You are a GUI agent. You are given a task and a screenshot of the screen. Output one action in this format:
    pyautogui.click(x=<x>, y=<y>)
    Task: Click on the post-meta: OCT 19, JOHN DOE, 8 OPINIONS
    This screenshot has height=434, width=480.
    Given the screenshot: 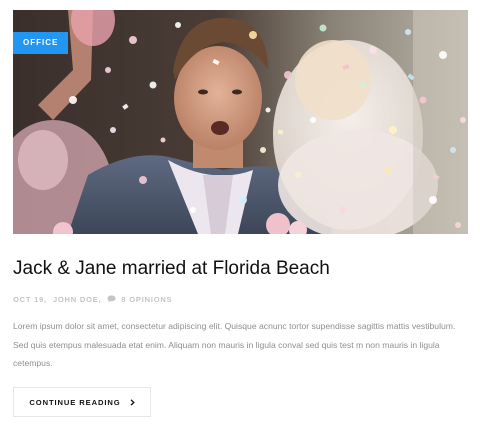 What is the action you would take?
    pyautogui.click(x=92, y=299)
    